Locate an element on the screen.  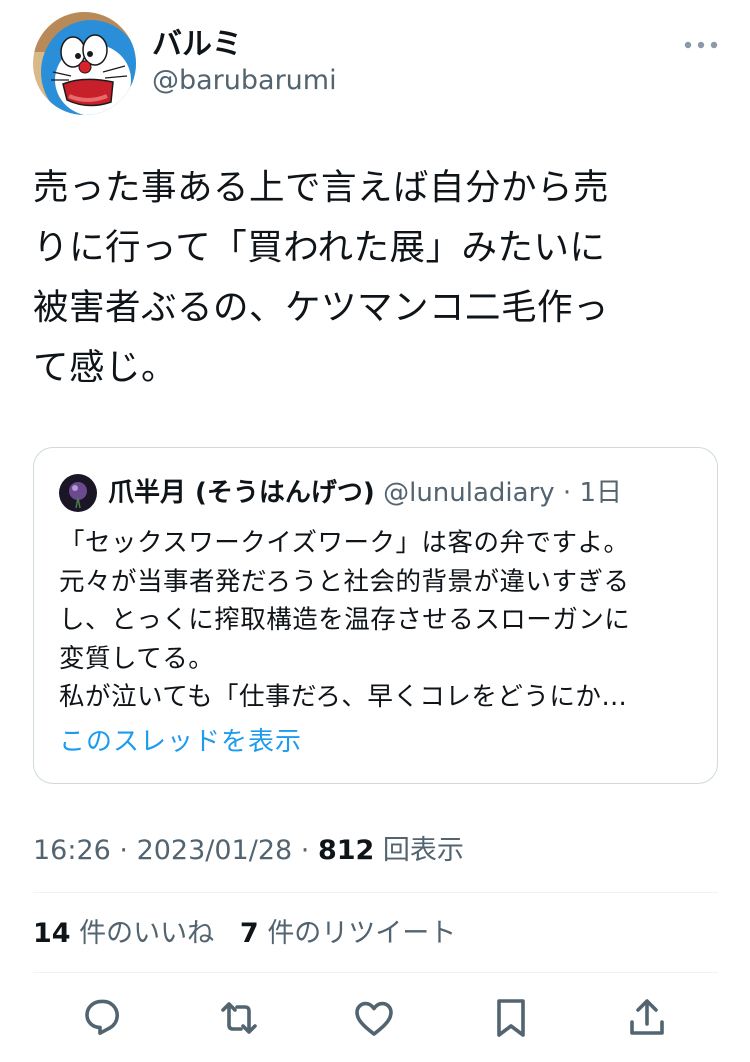
quote-avatar-image is located at coordinates (78, 493).